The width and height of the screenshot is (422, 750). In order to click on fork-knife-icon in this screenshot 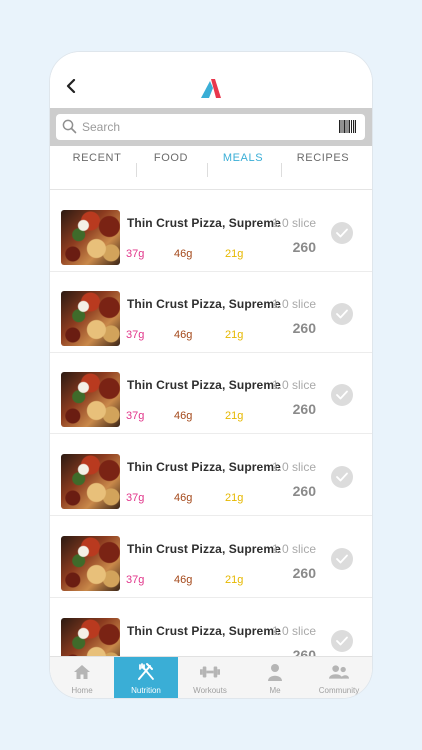, I will do `click(146, 672)`.